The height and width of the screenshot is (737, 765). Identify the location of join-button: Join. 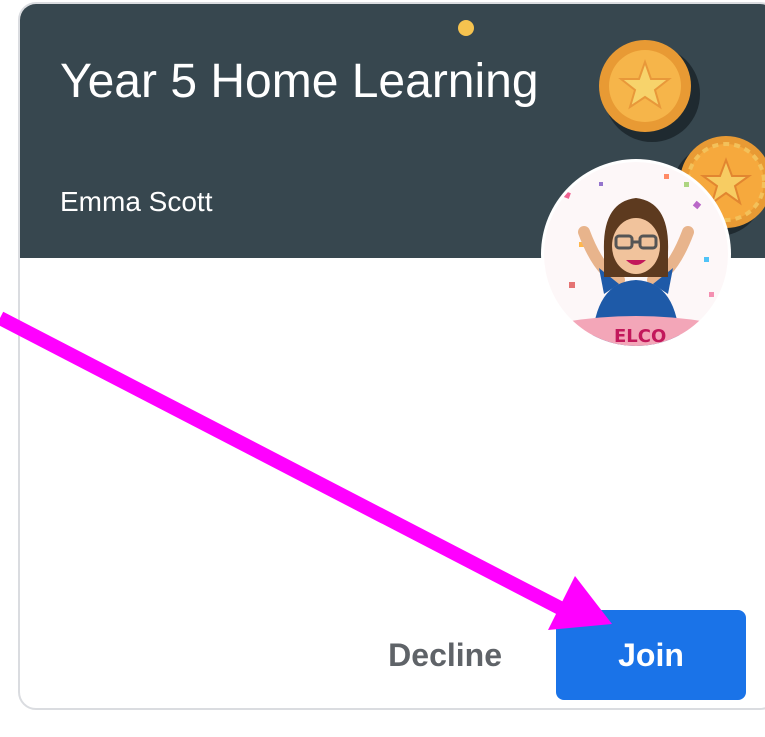
(651, 655).